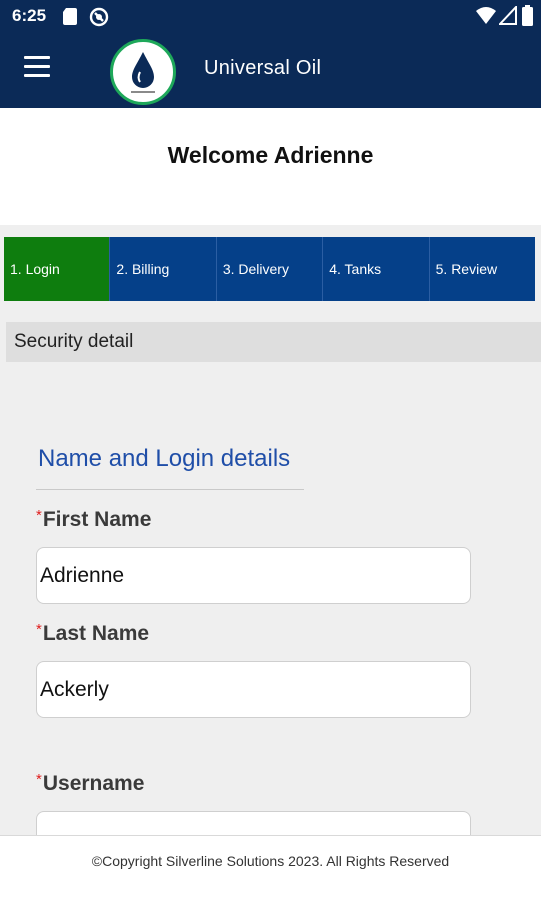  I want to click on app-bar: Universal Oil, so click(270, 70).